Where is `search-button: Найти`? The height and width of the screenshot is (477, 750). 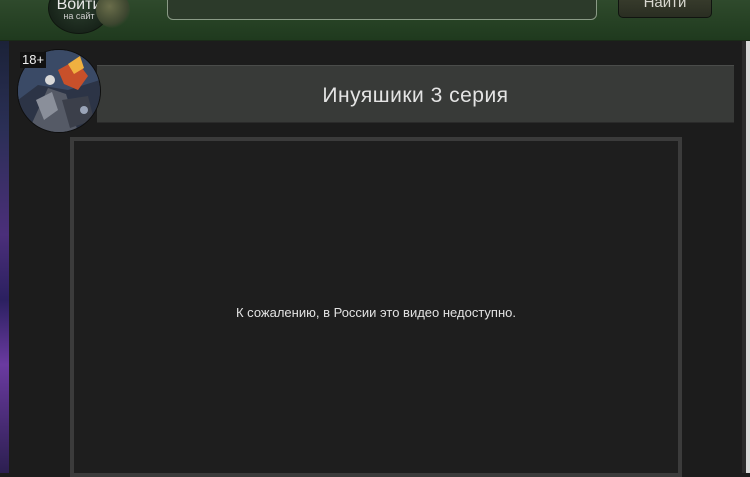 search-button: Найти is located at coordinates (665, 9).